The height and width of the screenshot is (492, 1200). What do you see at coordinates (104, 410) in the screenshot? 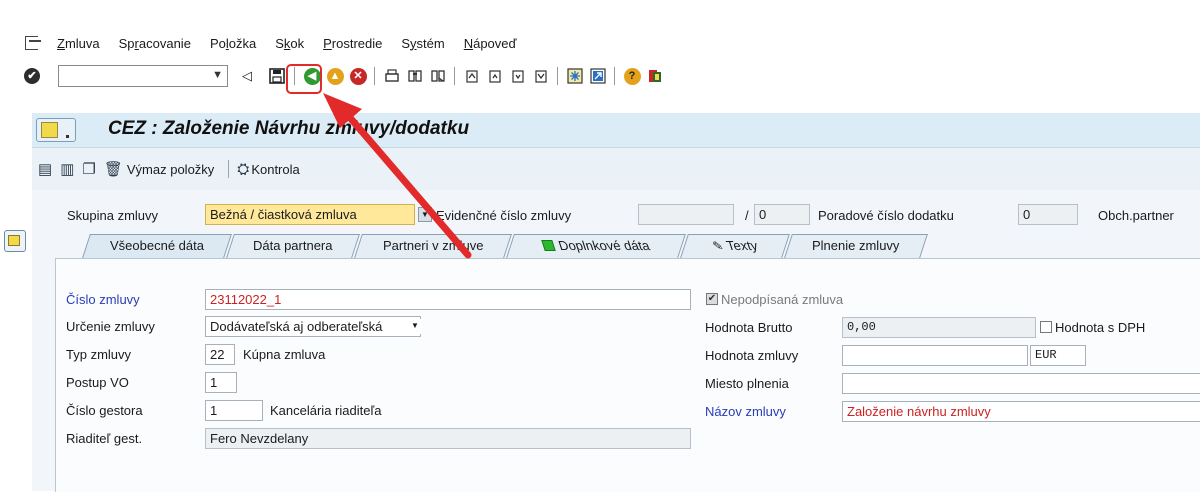
I see `guarantor-number-label: Číslo gestora` at bounding box center [104, 410].